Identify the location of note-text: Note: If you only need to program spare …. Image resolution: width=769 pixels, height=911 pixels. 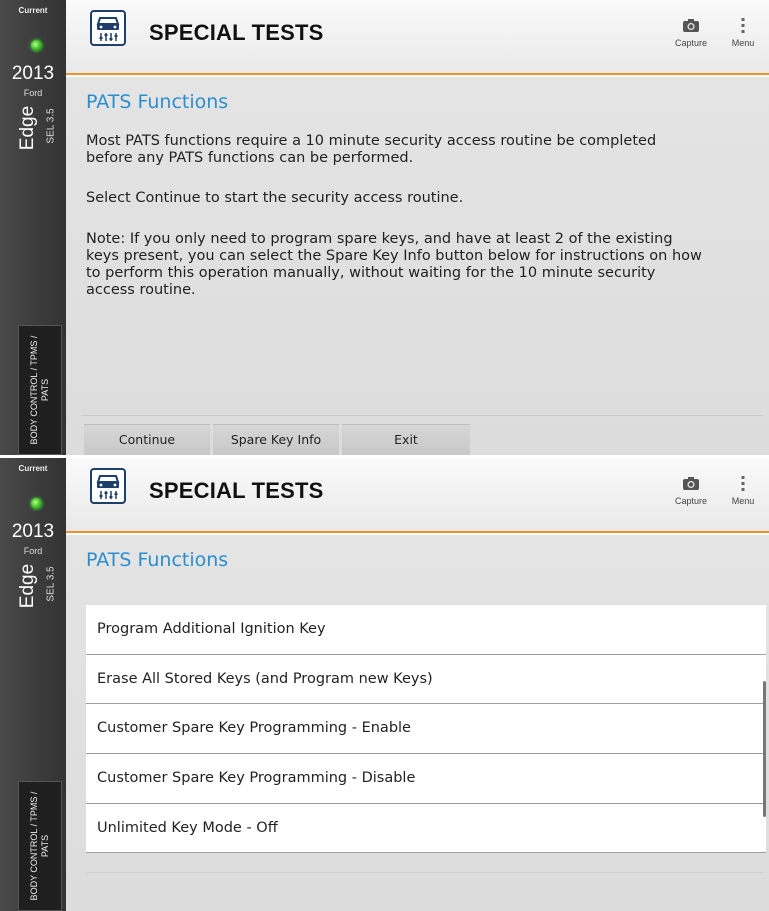
(394, 264).